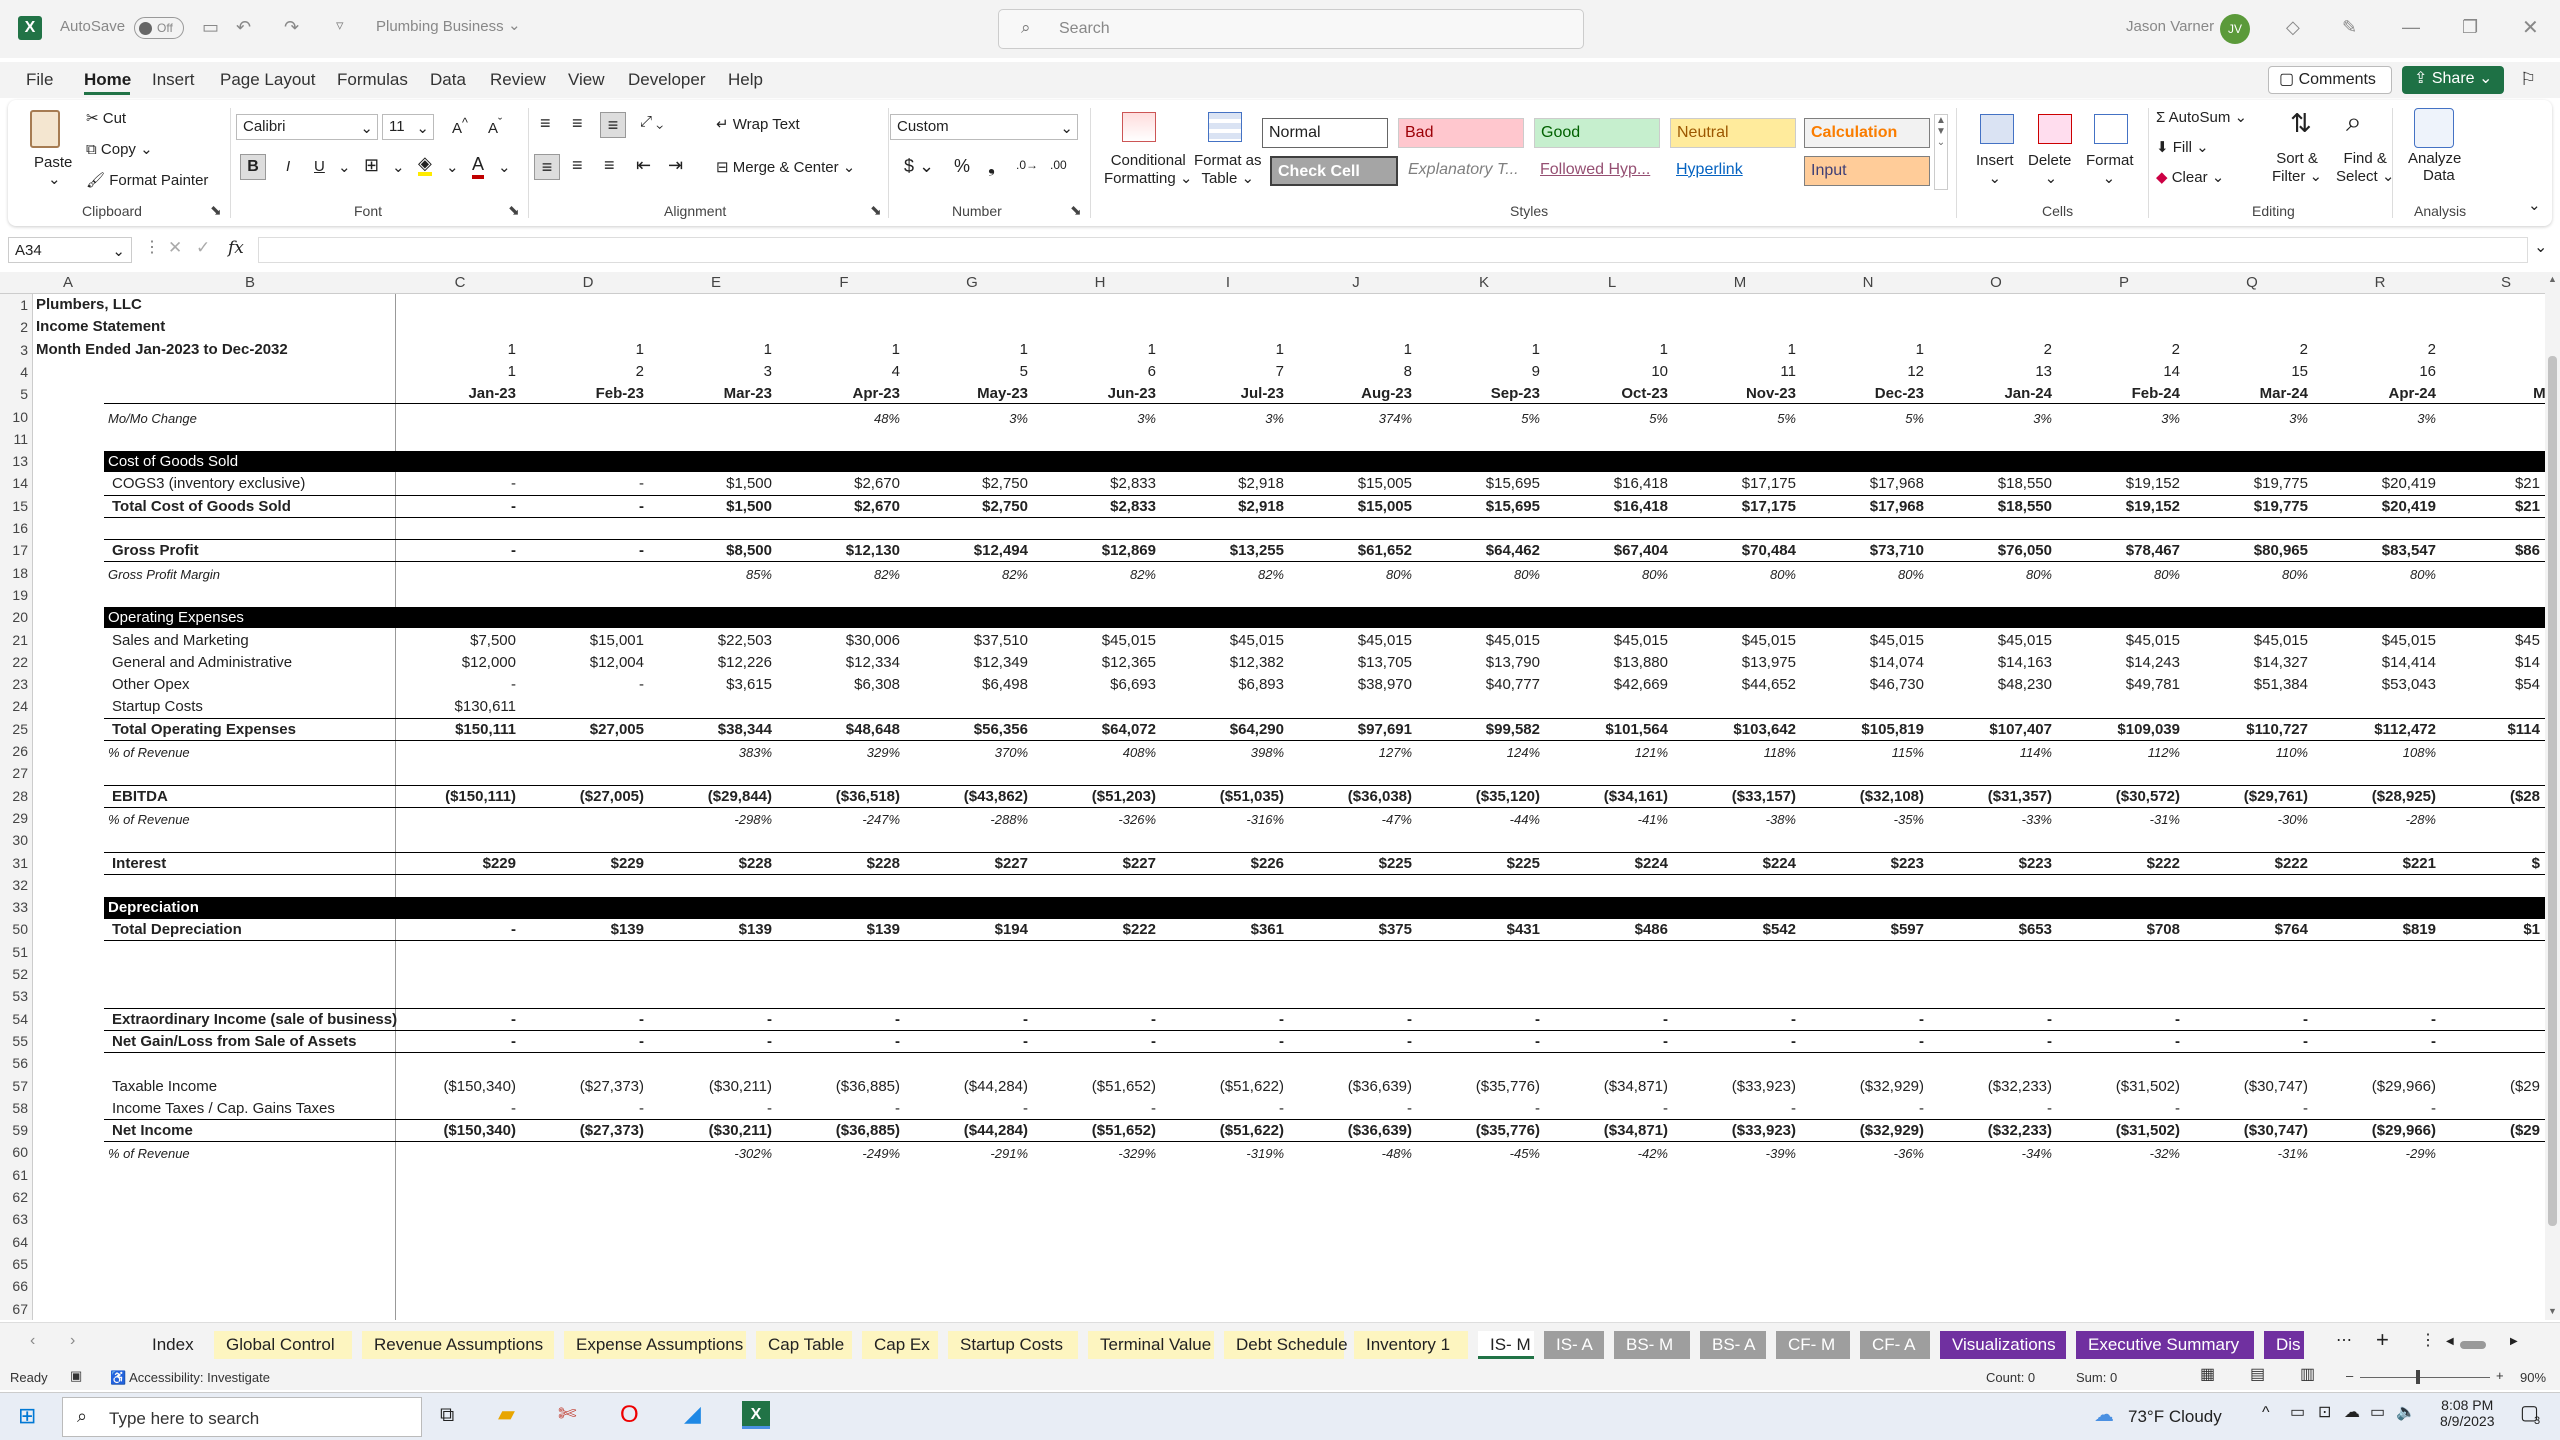 The image size is (2560, 1440). What do you see at coordinates (1997, 393) in the screenshot?
I see `cell: Jan-24` at bounding box center [1997, 393].